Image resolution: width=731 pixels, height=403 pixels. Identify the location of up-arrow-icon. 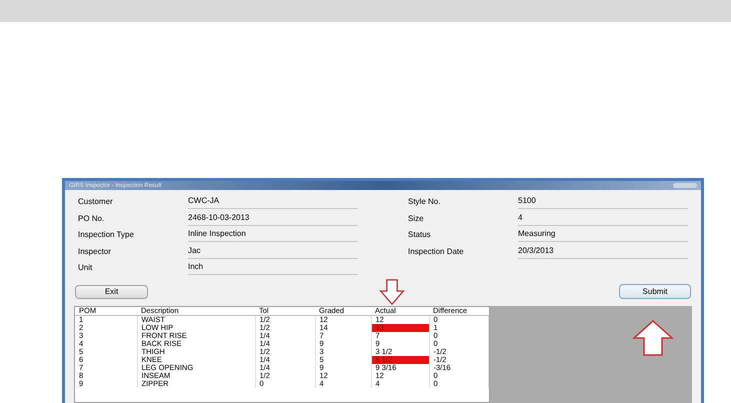
(653, 338).